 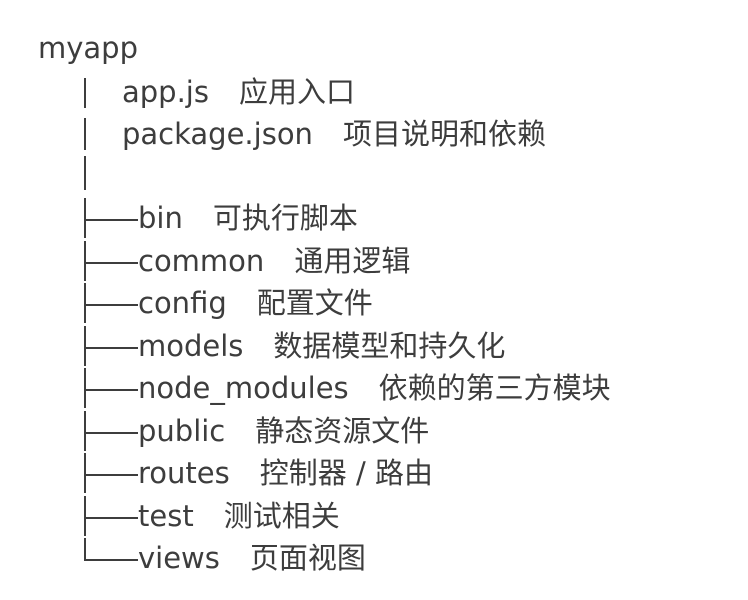 I want to click on tree-row-folder: public 静态资源文件, so click(x=374, y=431).